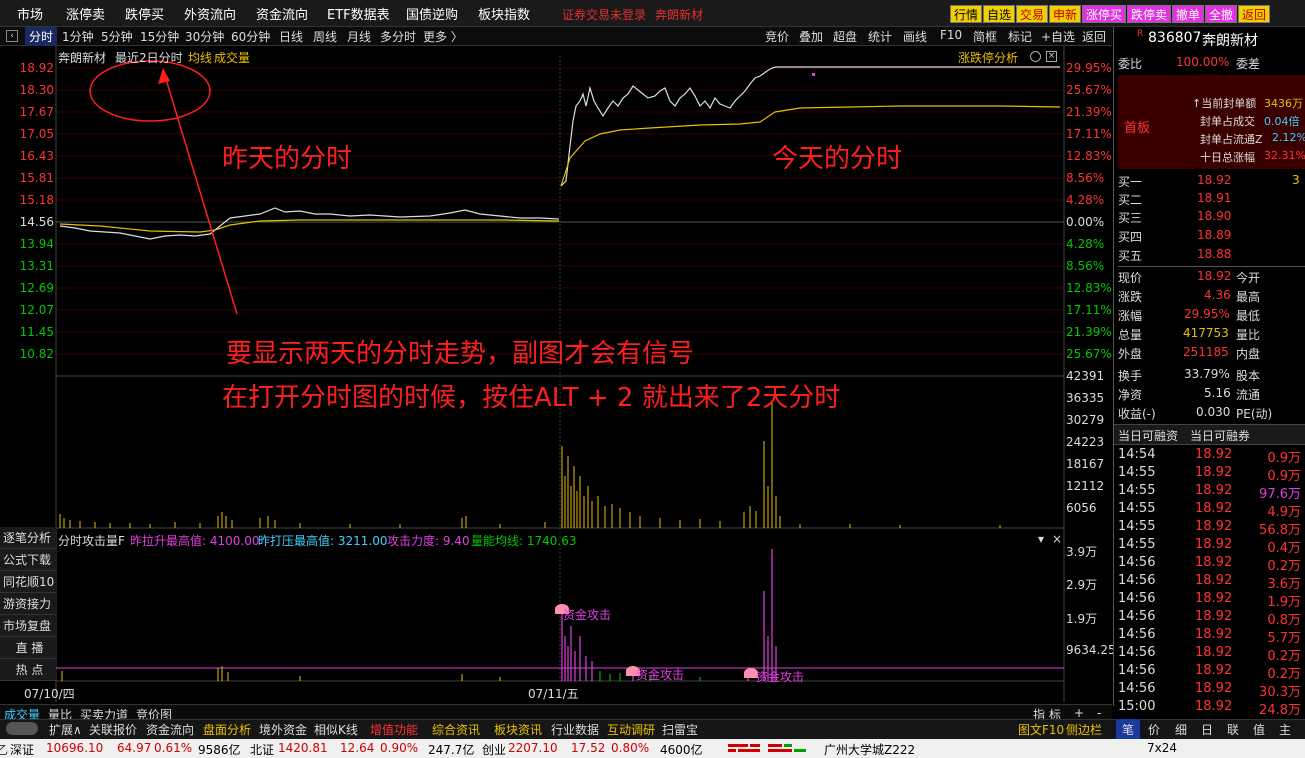 This screenshot has height=758, width=1305. Describe the element at coordinates (1214, 180) in the screenshot. I see `bid-price: 18.92` at that location.